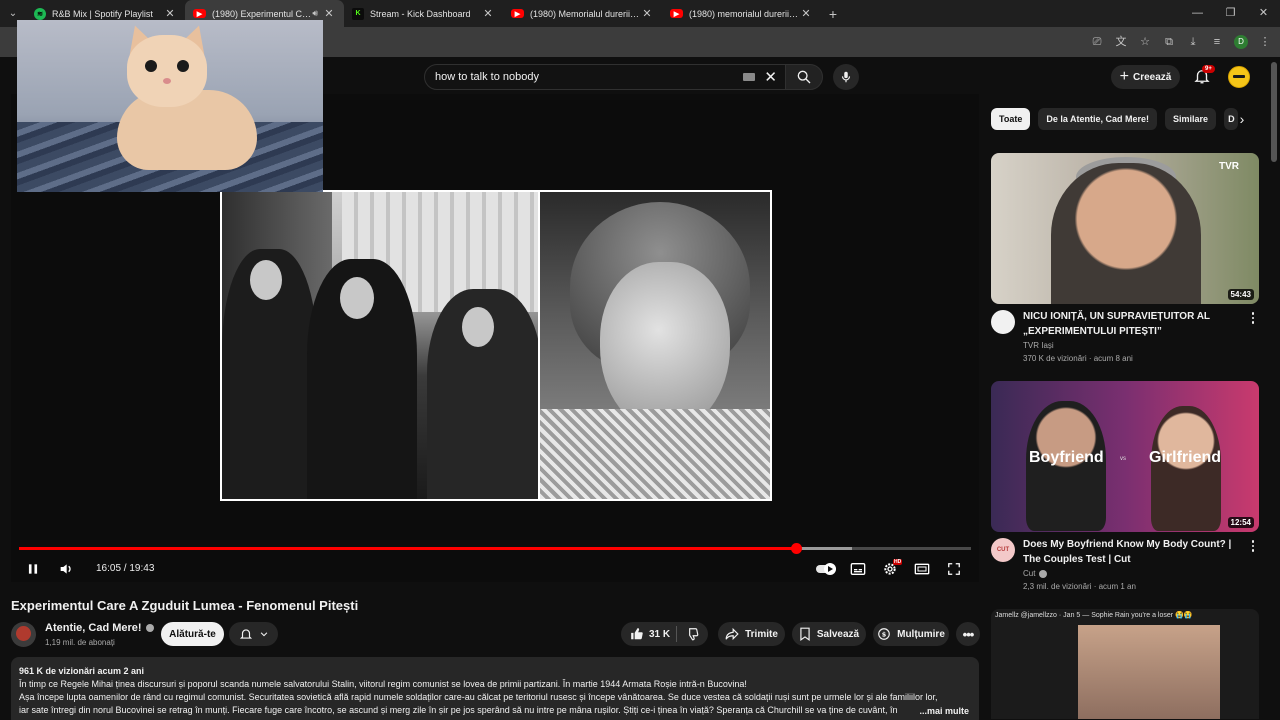  I want to click on thanks-button: $ Mulțumire, so click(911, 634).